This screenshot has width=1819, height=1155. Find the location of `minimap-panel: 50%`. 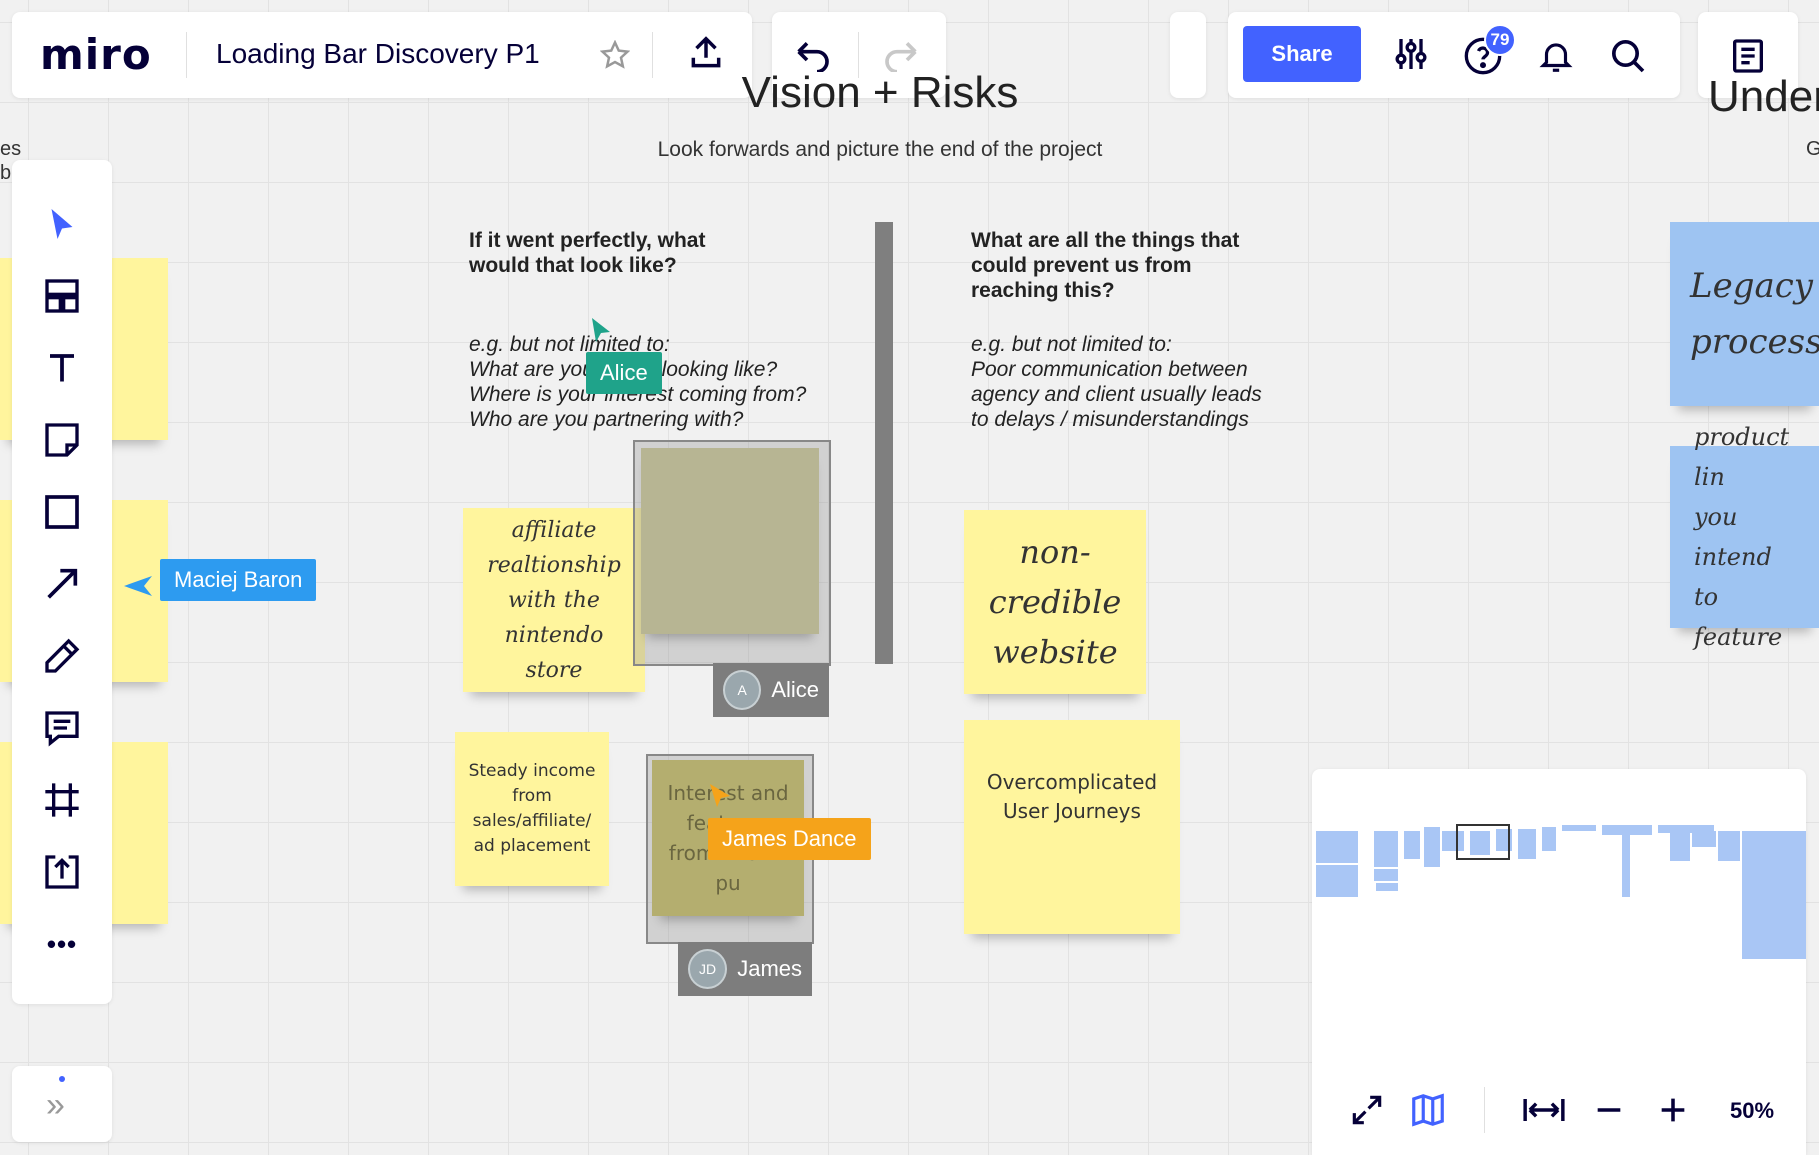

minimap-panel: 50% is located at coordinates (1559, 962).